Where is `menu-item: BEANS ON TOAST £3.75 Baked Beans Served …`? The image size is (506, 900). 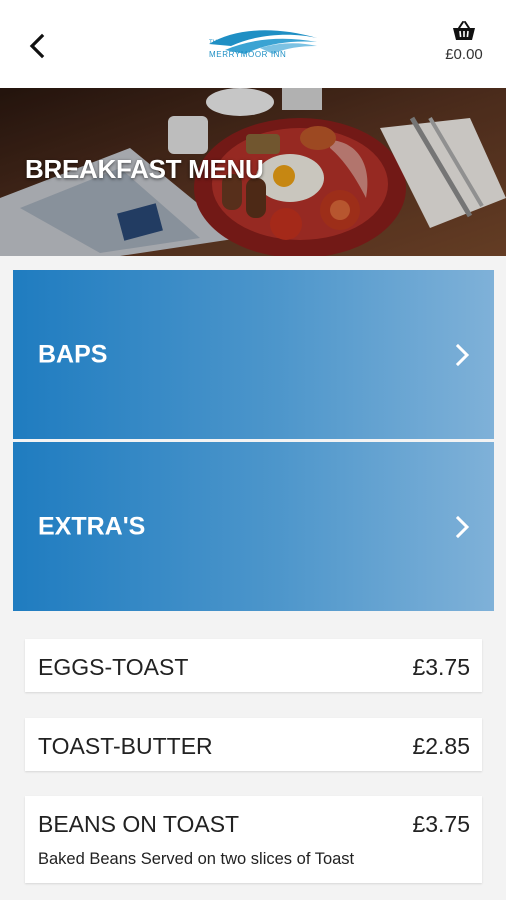
menu-item: BEANS ON TOAST £3.75 Baked Beans Served … is located at coordinates (253, 839).